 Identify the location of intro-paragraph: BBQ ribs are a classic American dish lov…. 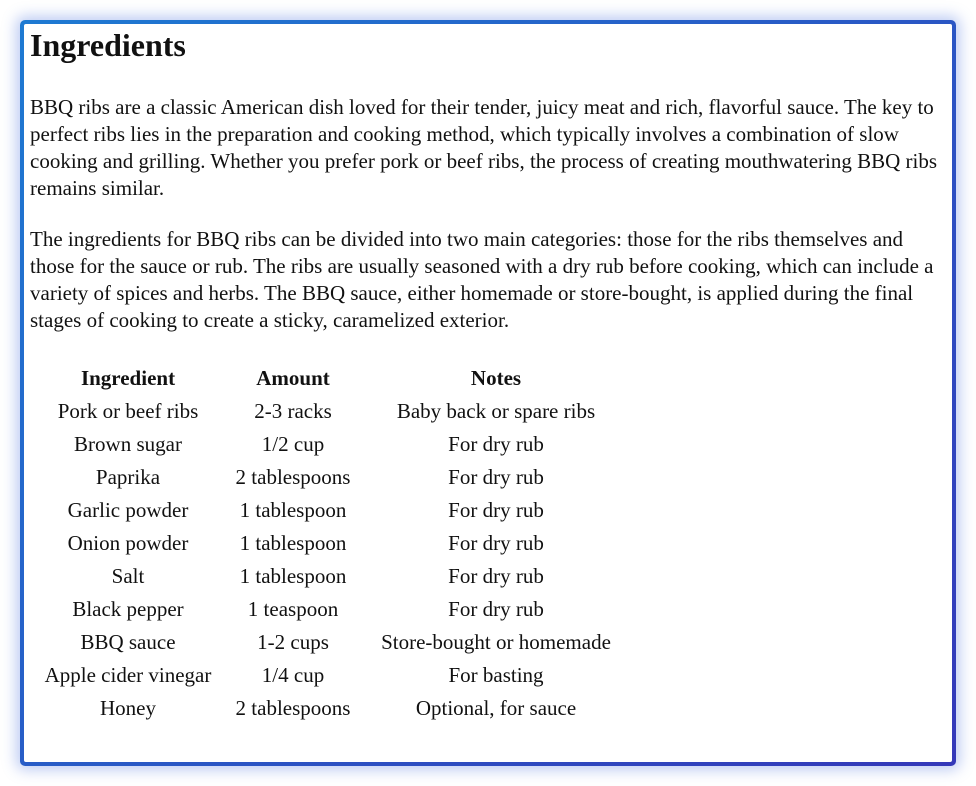
(484, 147).